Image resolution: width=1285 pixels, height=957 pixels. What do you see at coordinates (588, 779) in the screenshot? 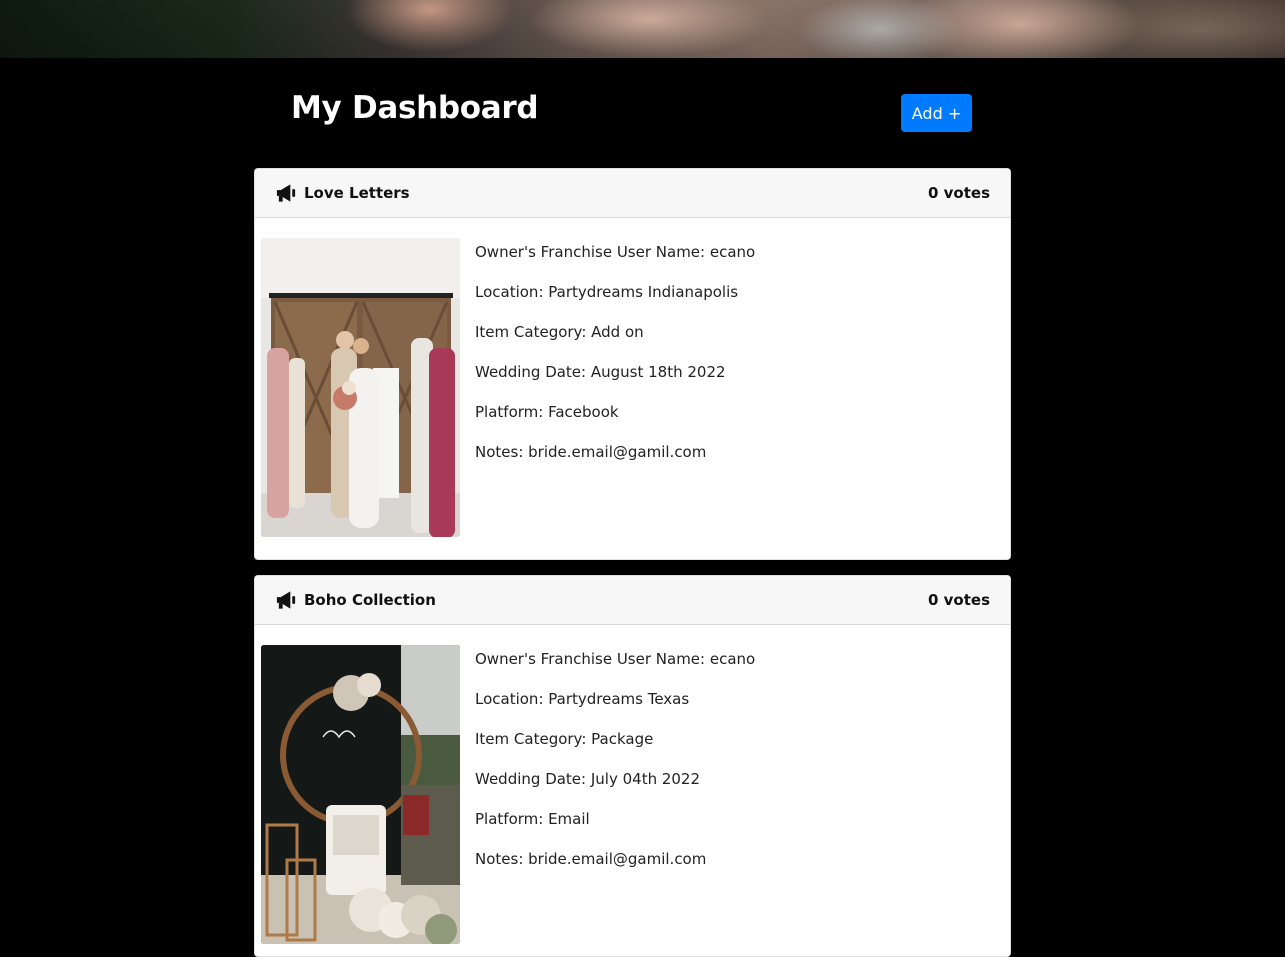
I see `wedding-date: Wedding Date: July 04th 2022` at bounding box center [588, 779].